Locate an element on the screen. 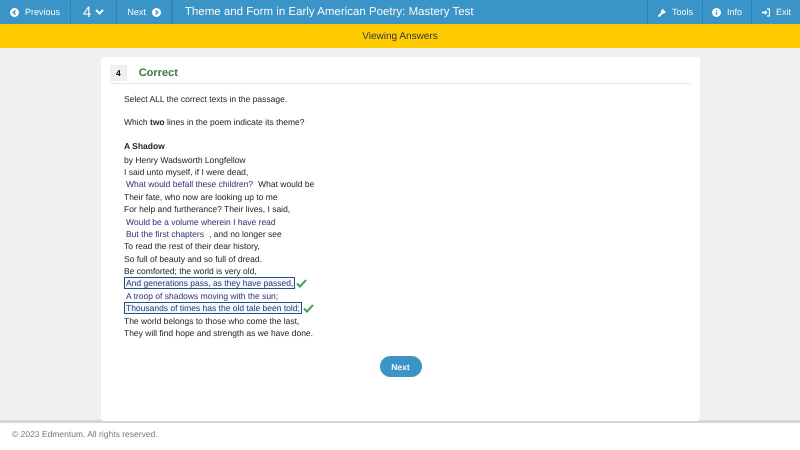  instruction-text: Select ALL the correct texts in the passage. is located at coordinates (206, 99).